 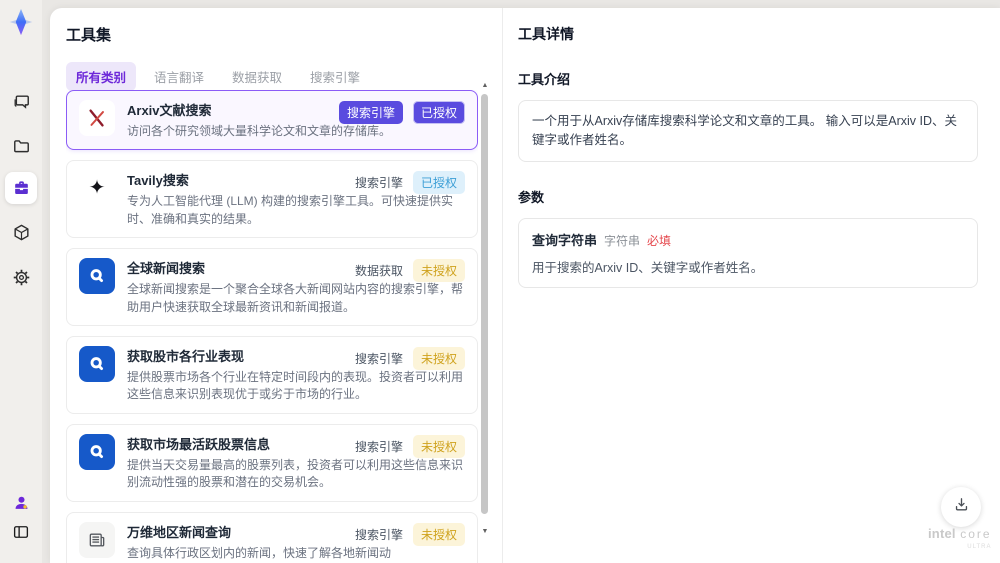 I want to click on params-heading: 参数, so click(x=531, y=197).